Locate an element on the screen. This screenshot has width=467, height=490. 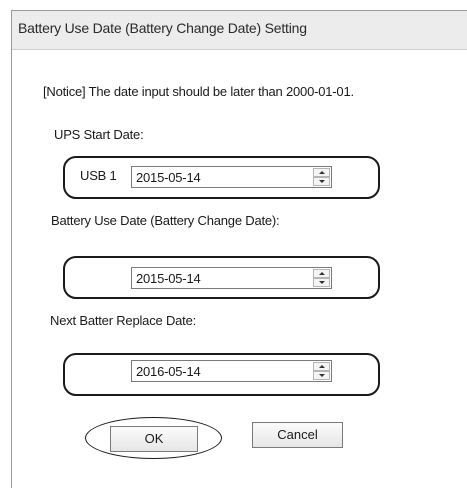
battery-use-date-field: 2015-05-14 is located at coordinates (231, 278).